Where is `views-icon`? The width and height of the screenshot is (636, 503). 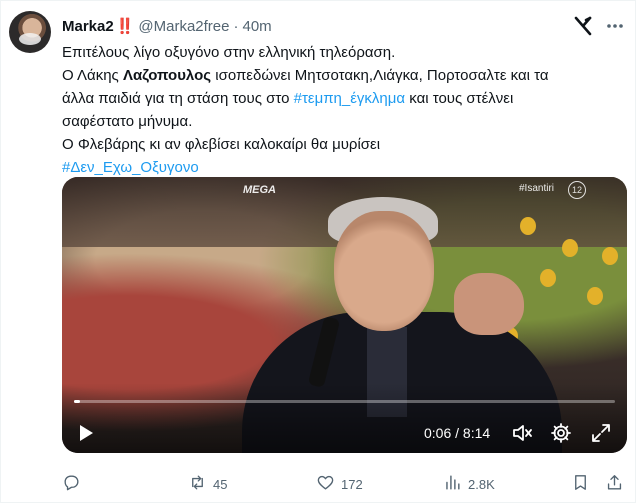
views-icon is located at coordinates (452, 484).